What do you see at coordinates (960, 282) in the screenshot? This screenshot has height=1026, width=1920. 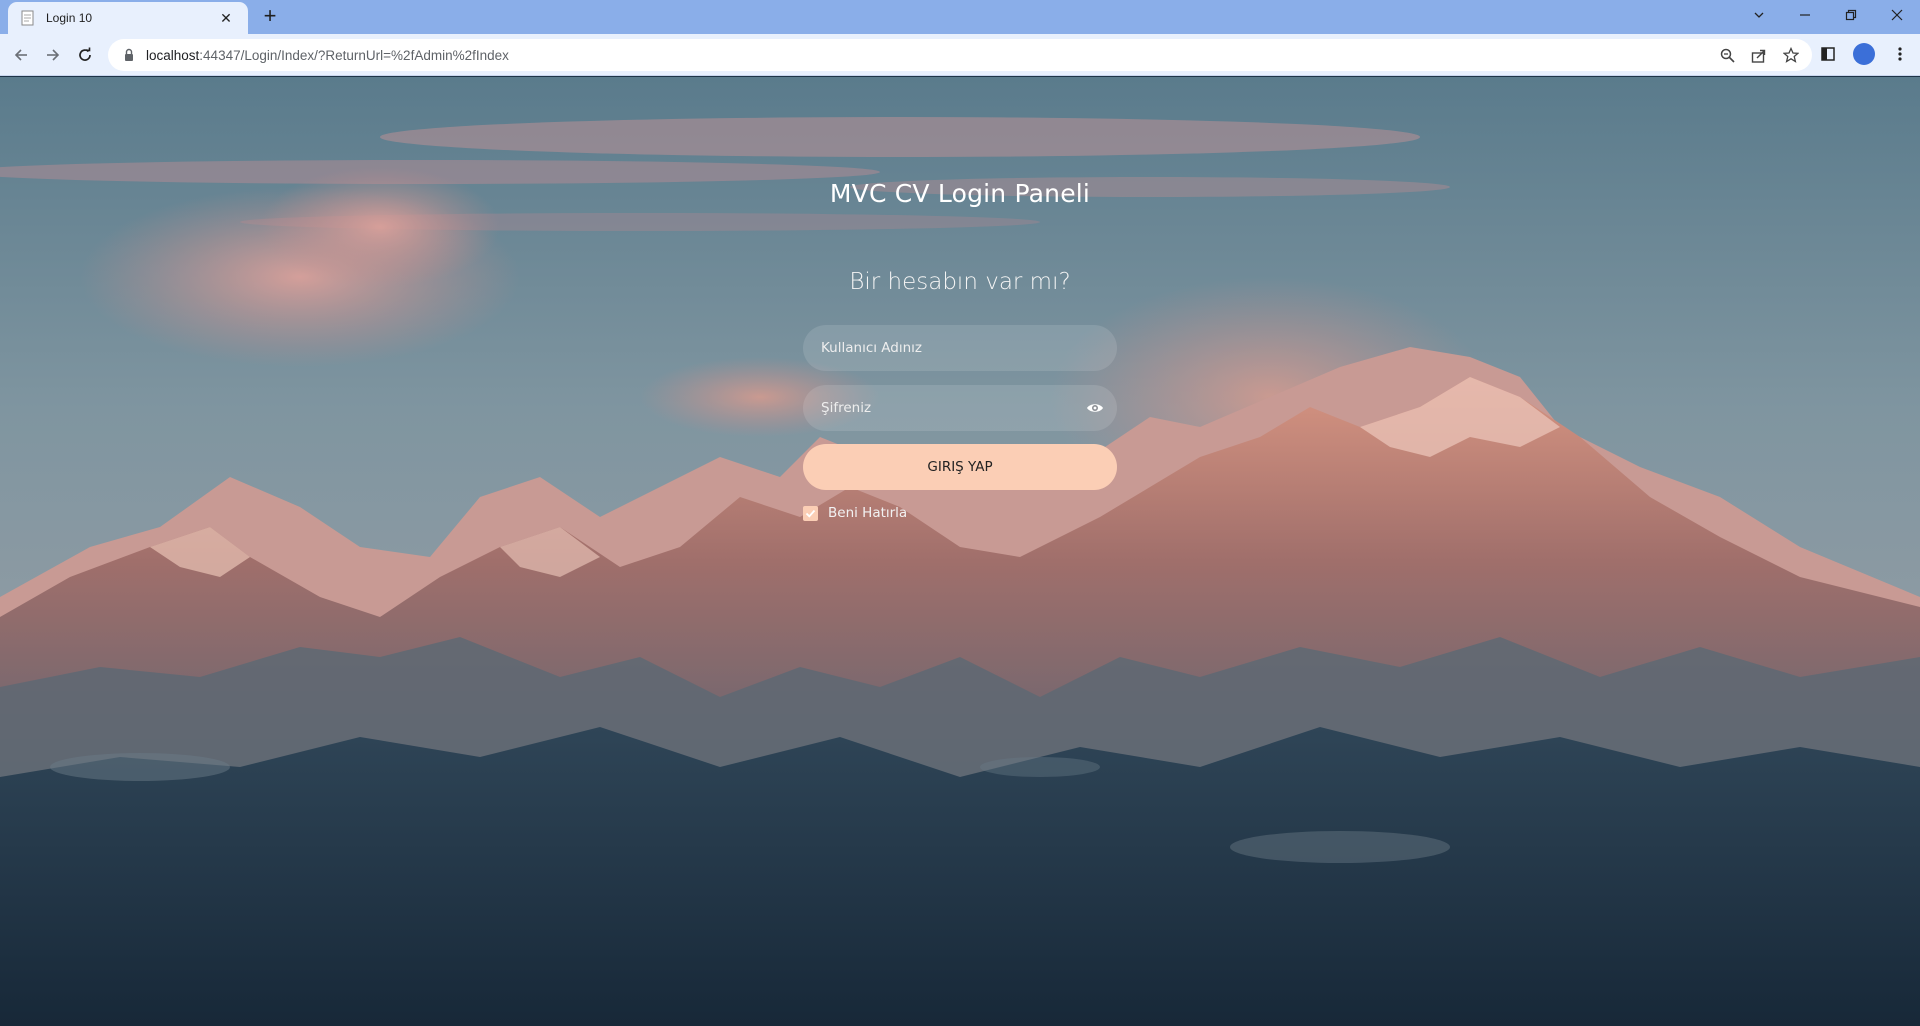 I see `login-subtitle: Bir hesabın var mı?` at bounding box center [960, 282].